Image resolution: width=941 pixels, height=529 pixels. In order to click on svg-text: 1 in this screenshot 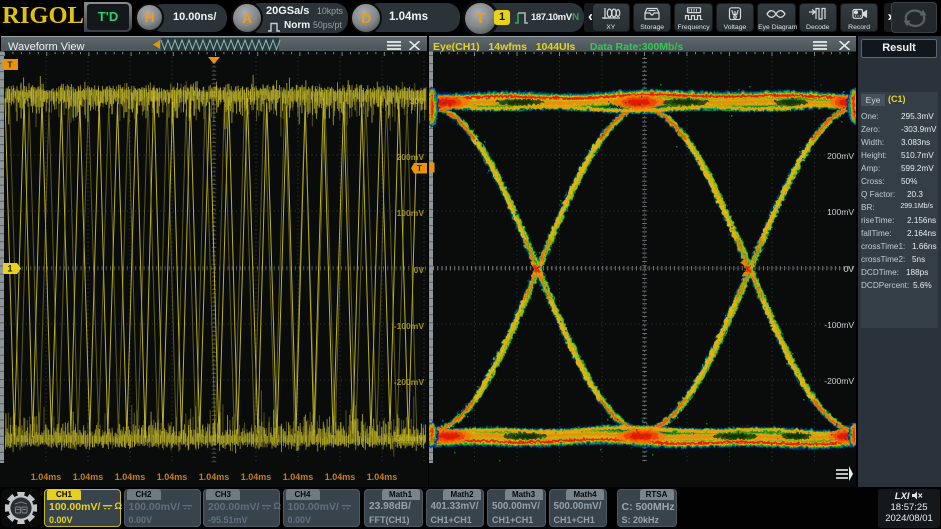, I will do `click(9, 269)`.